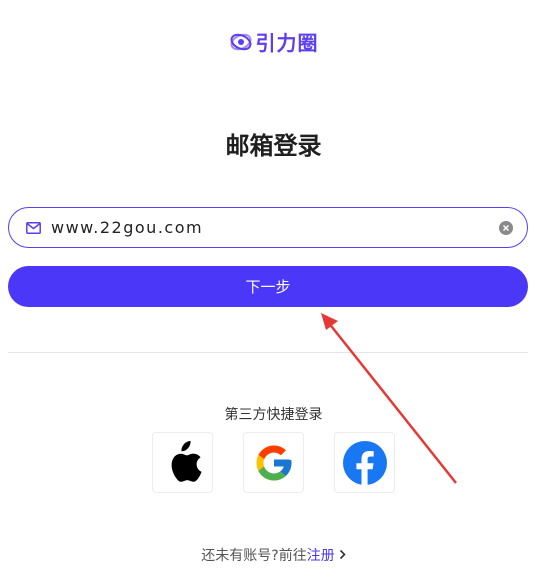 The image size is (547, 580). I want to click on mail-icon, so click(33, 228).